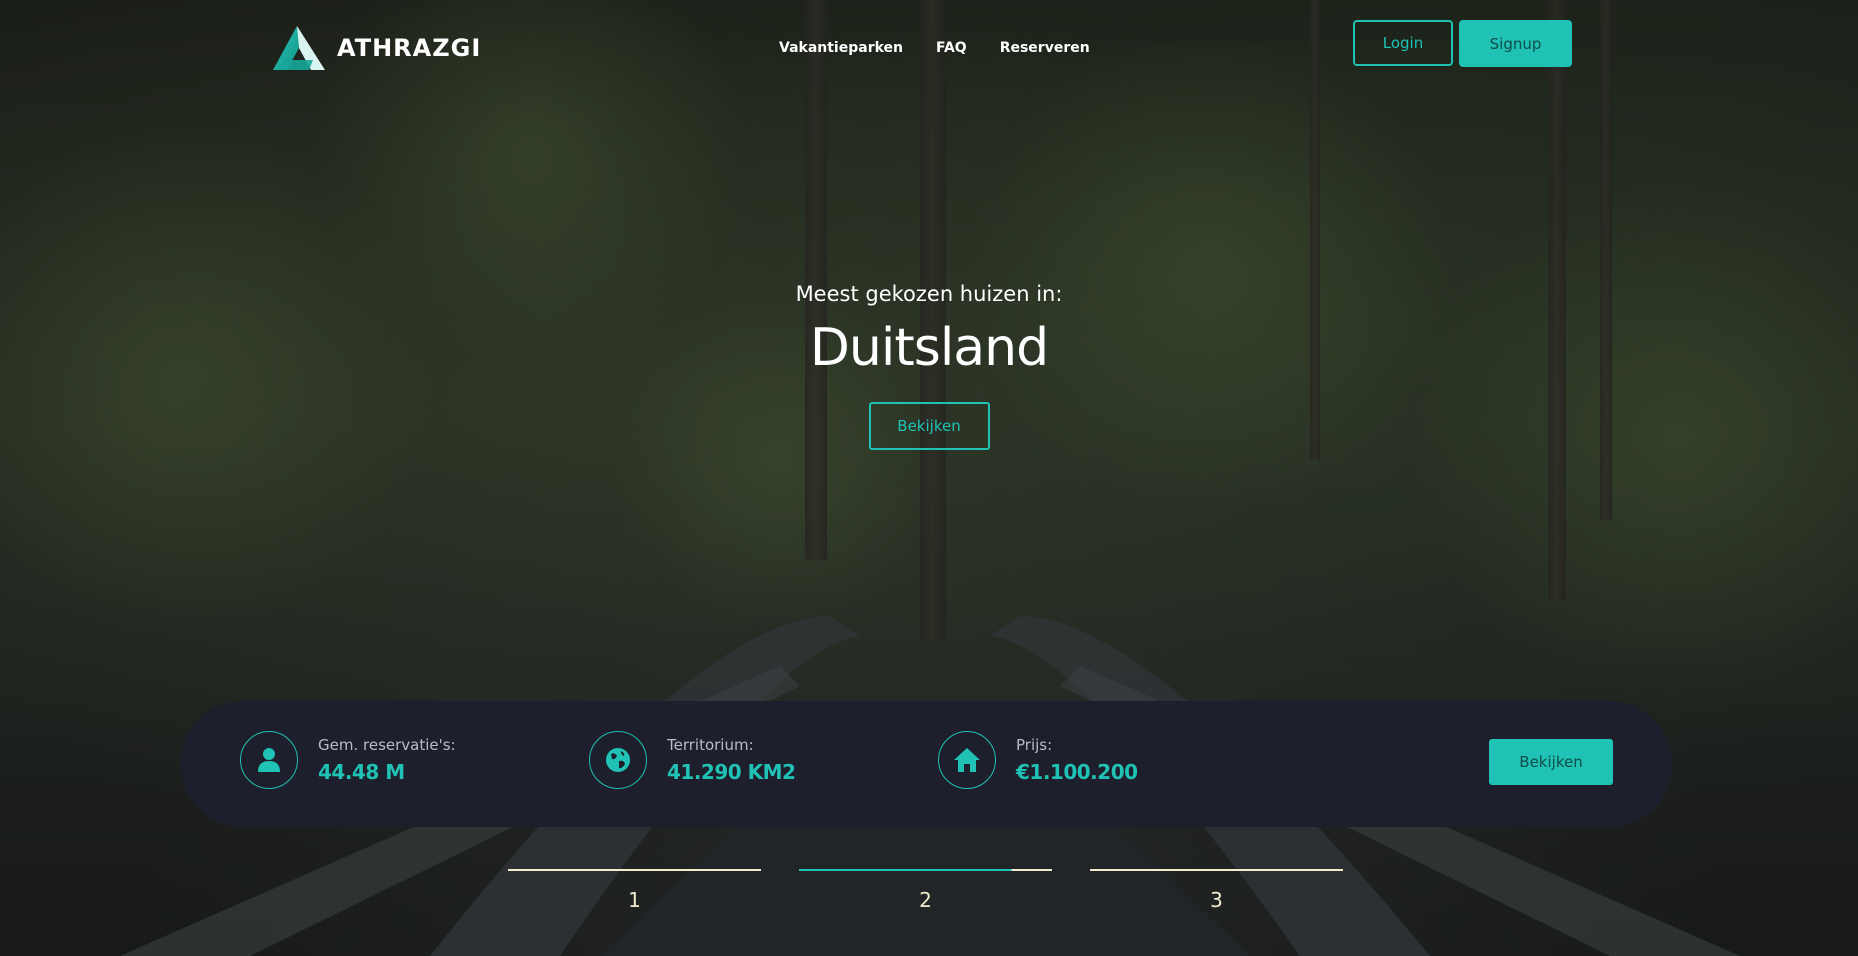 The height and width of the screenshot is (956, 1858). Describe the element at coordinates (269, 760) in the screenshot. I see `user-icon` at that location.